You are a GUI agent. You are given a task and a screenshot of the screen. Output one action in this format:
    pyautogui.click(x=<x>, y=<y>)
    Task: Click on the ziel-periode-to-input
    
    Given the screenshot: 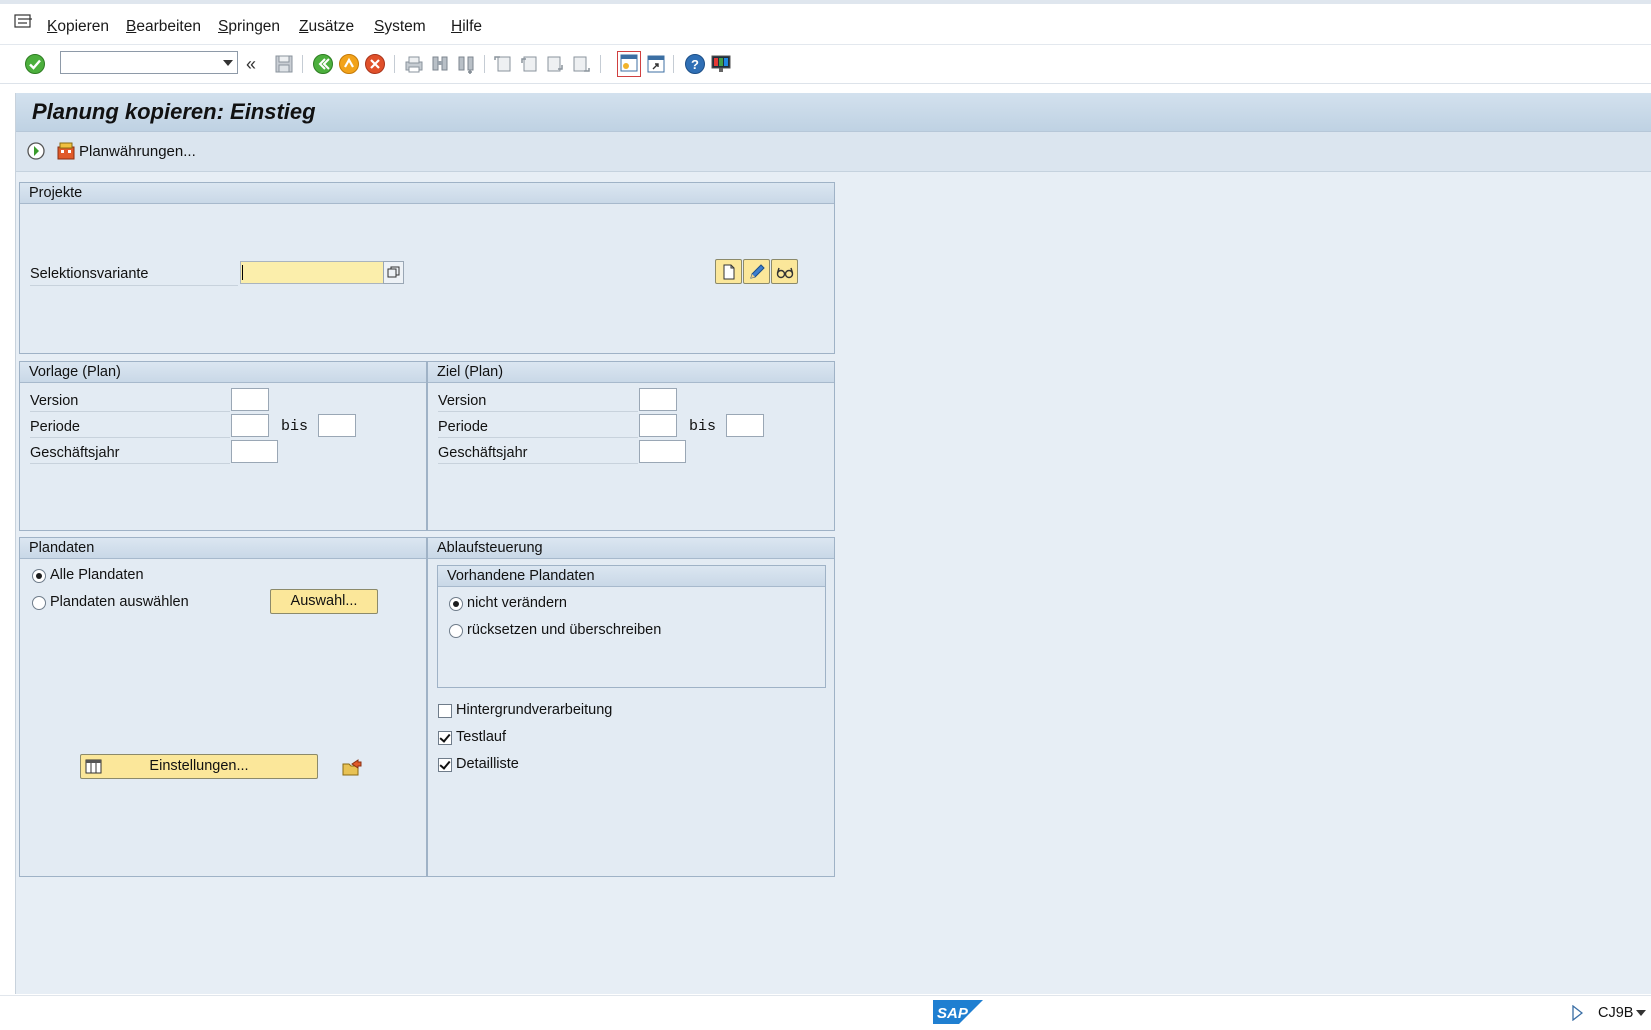 What is the action you would take?
    pyautogui.click(x=745, y=425)
    